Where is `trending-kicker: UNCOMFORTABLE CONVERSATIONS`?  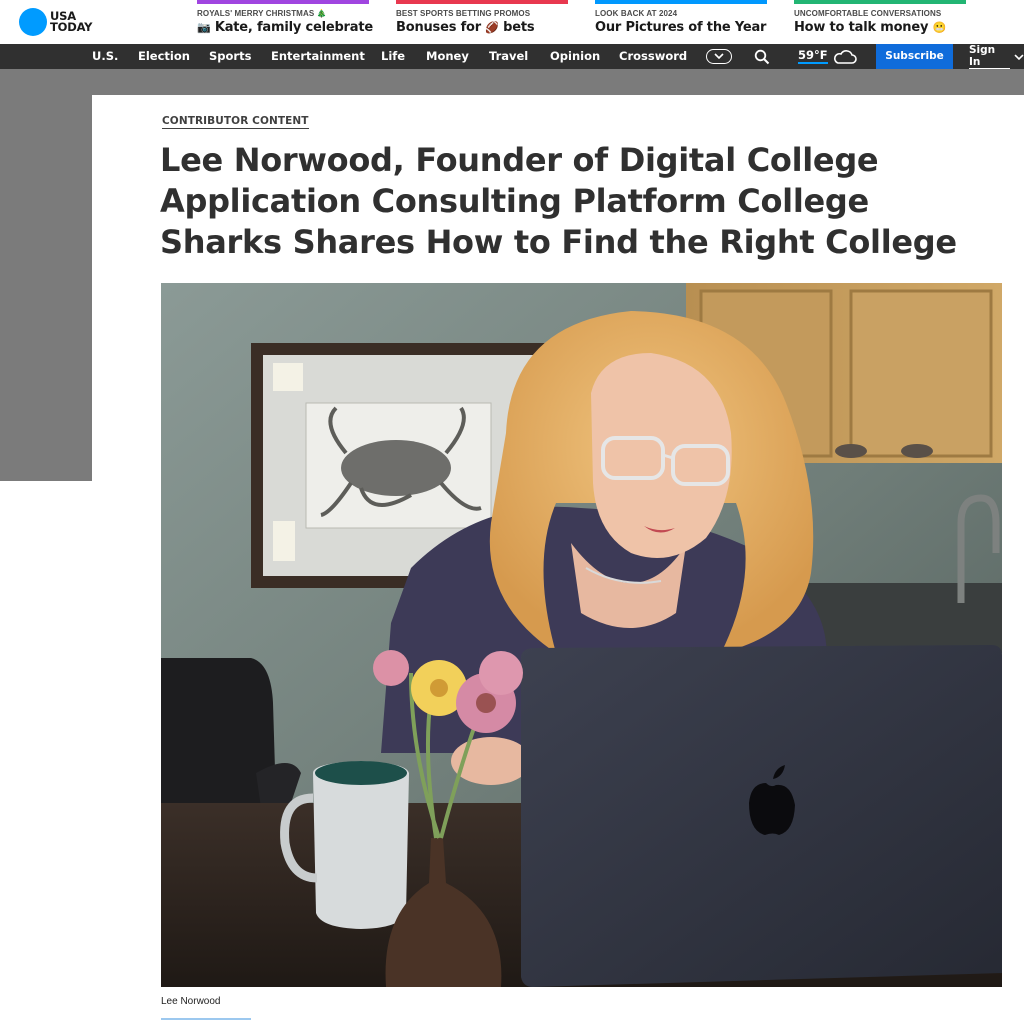
trending-kicker: UNCOMFORTABLE CONVERSATIONS is located at coordinates (868, 13).